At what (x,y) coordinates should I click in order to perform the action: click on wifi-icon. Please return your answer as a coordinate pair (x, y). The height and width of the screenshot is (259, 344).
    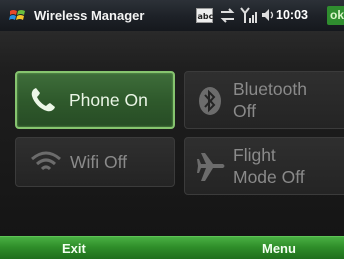
    Looking at the image, I should click on (46, 161).